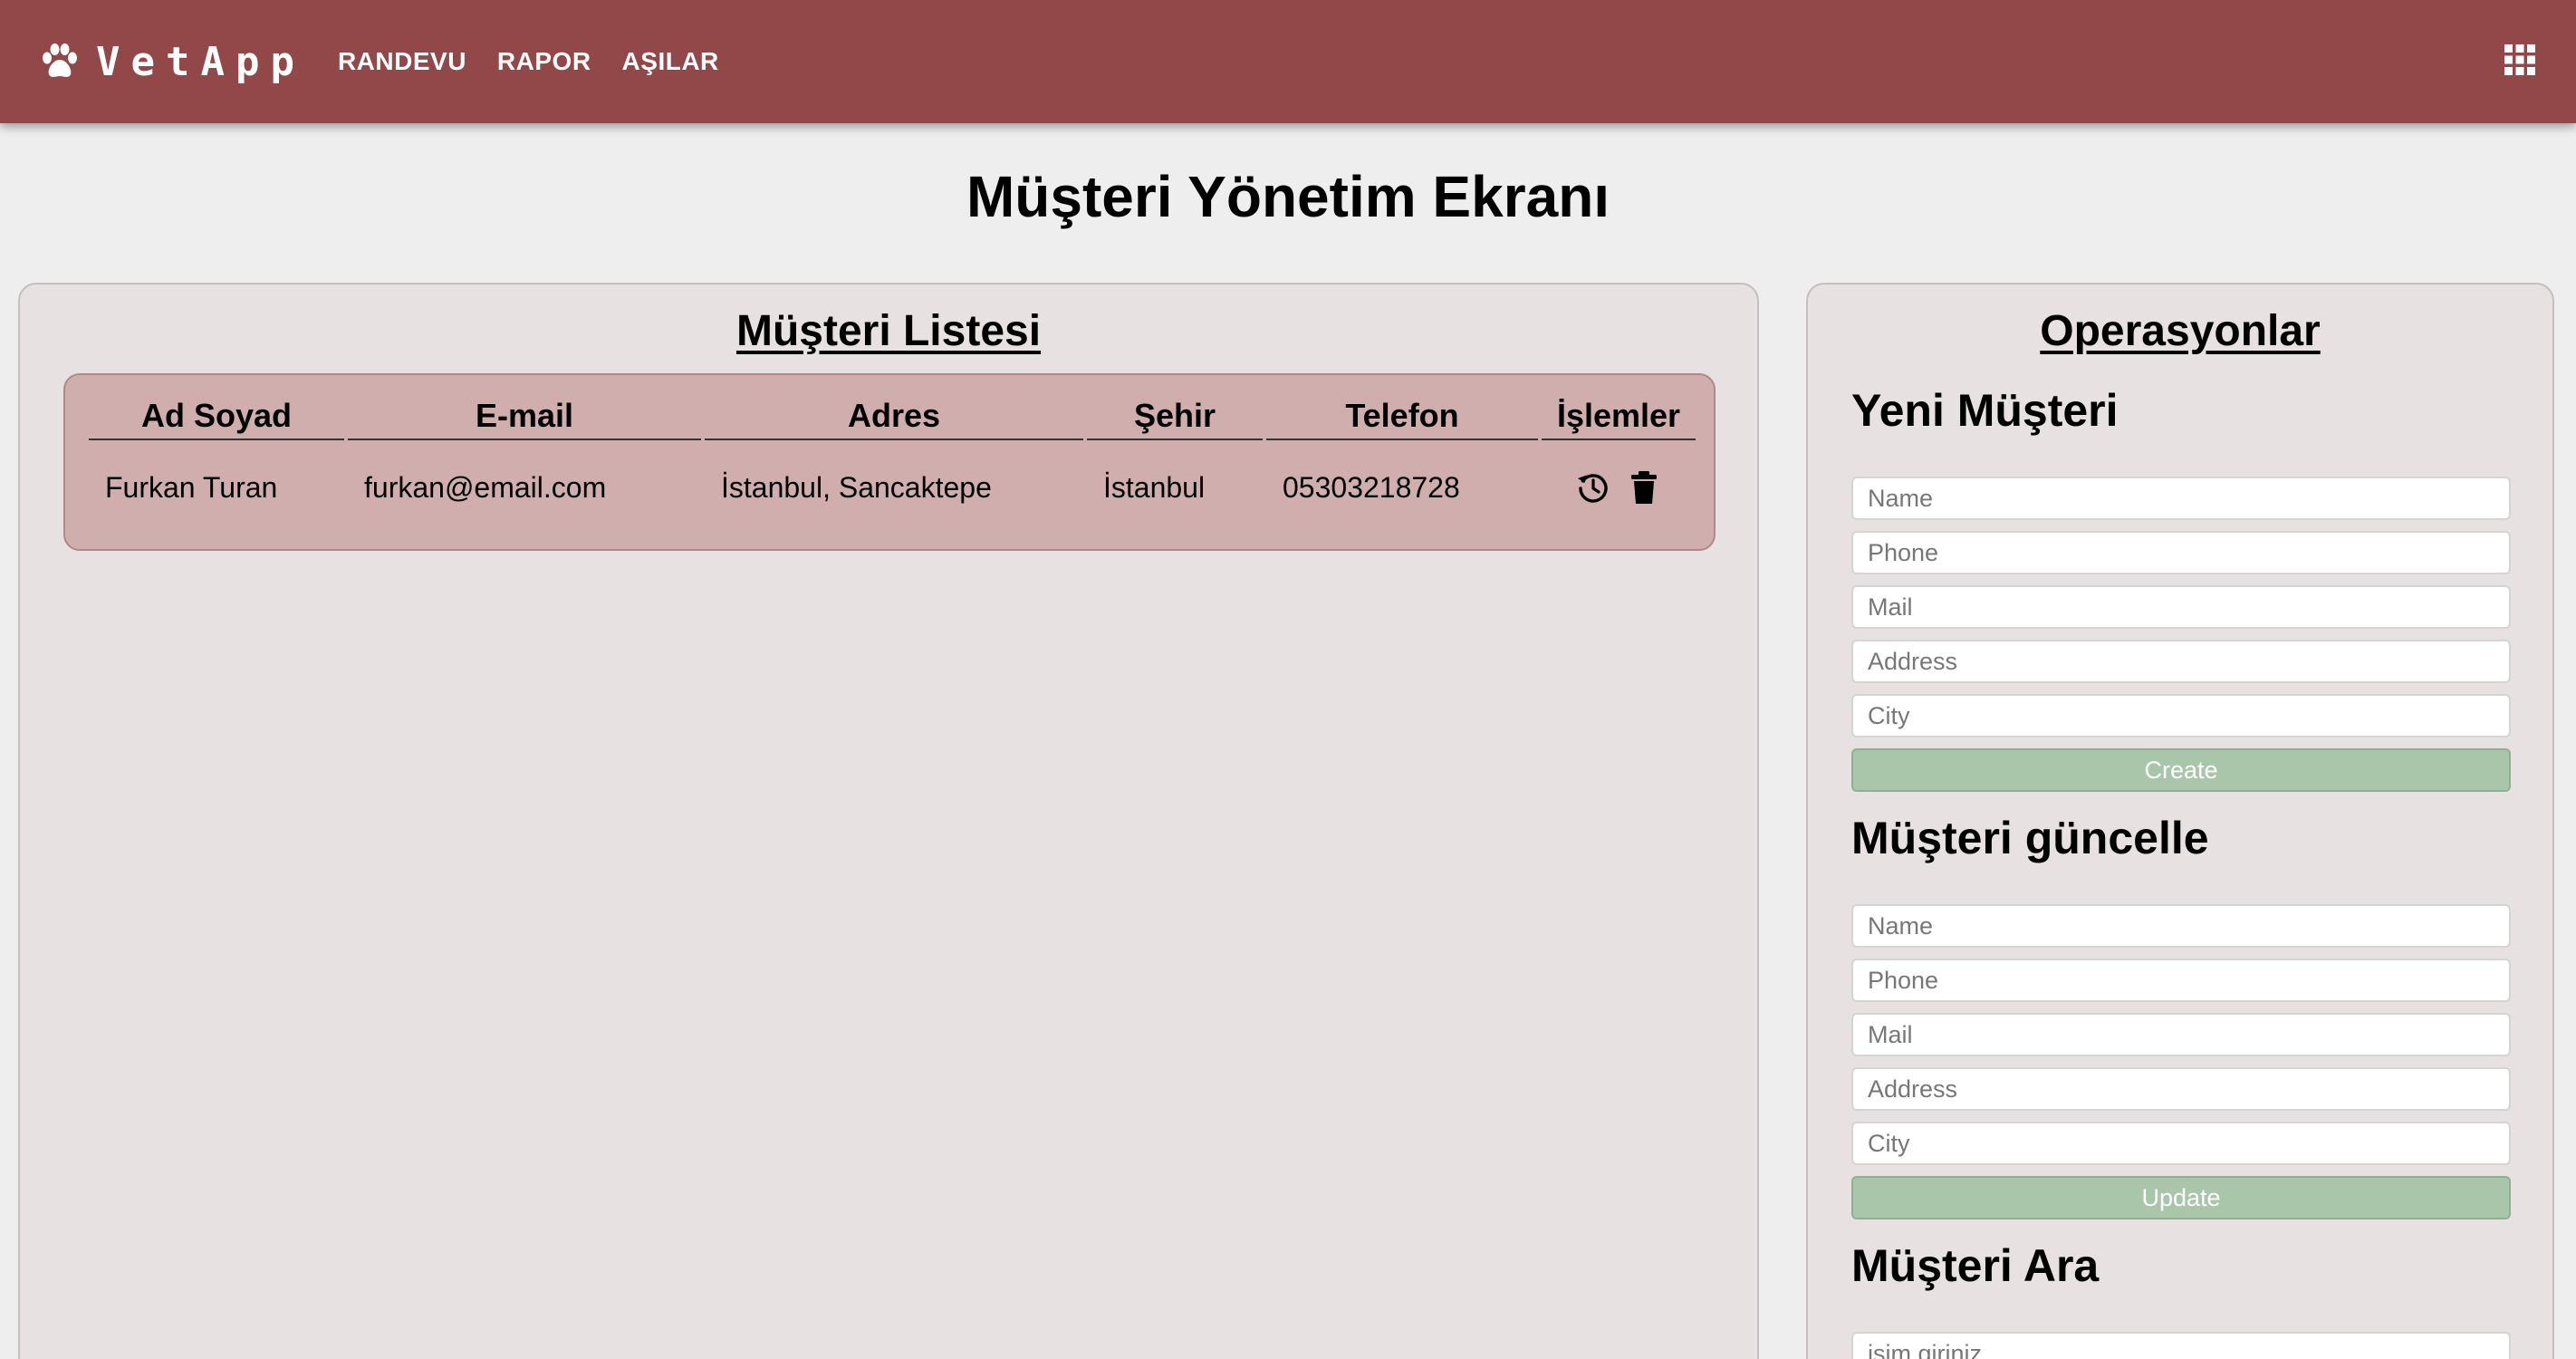  Describe the element at coordinates (2181, 499) in the screenshot. I see `create-name-input` at that location.